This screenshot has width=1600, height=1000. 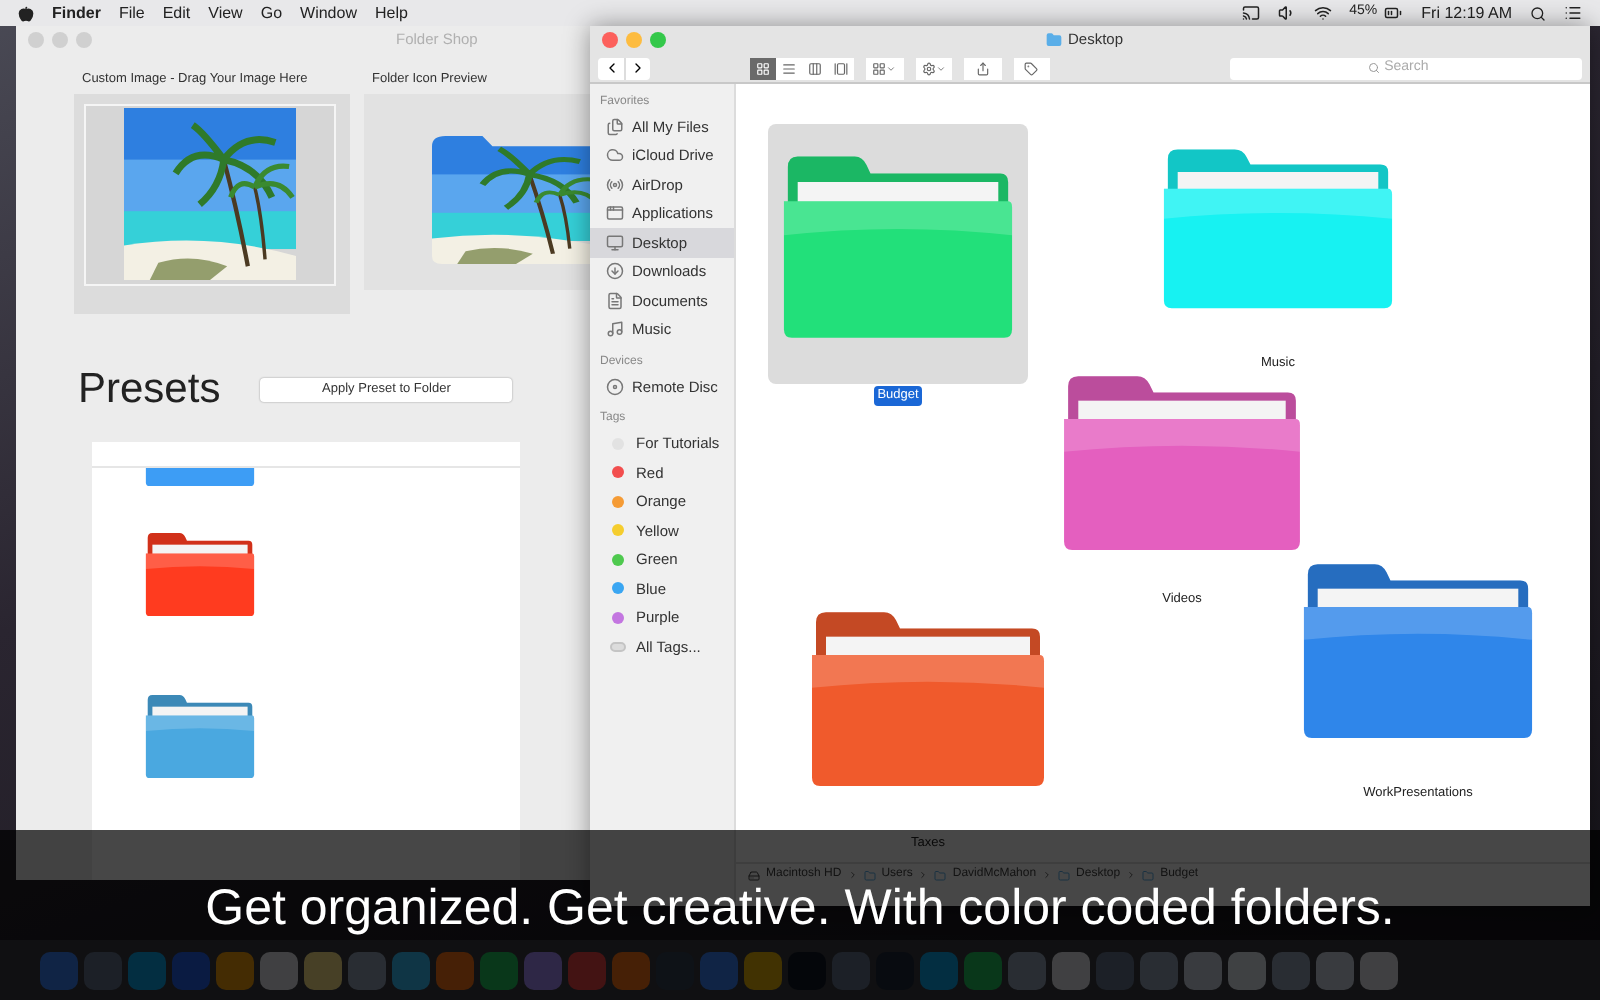 What do you see at coordinates (26, 13) in the screenshot?
I see `apple-icon` at bounding box center [26, 13].